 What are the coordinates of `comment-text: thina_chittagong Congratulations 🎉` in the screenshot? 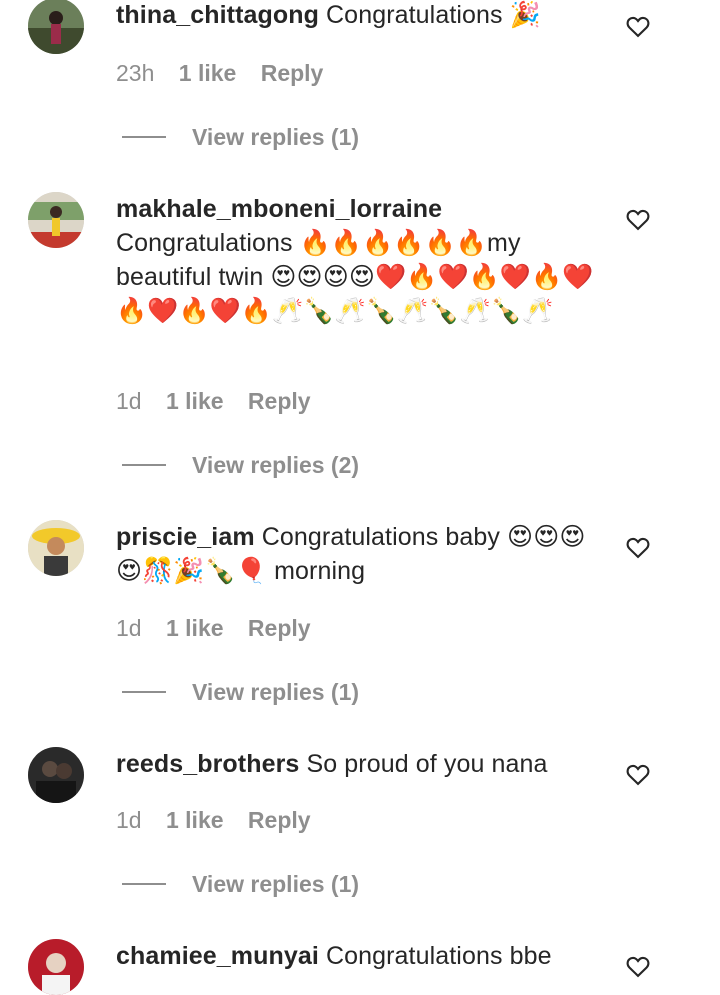 It's located at (356, 16).